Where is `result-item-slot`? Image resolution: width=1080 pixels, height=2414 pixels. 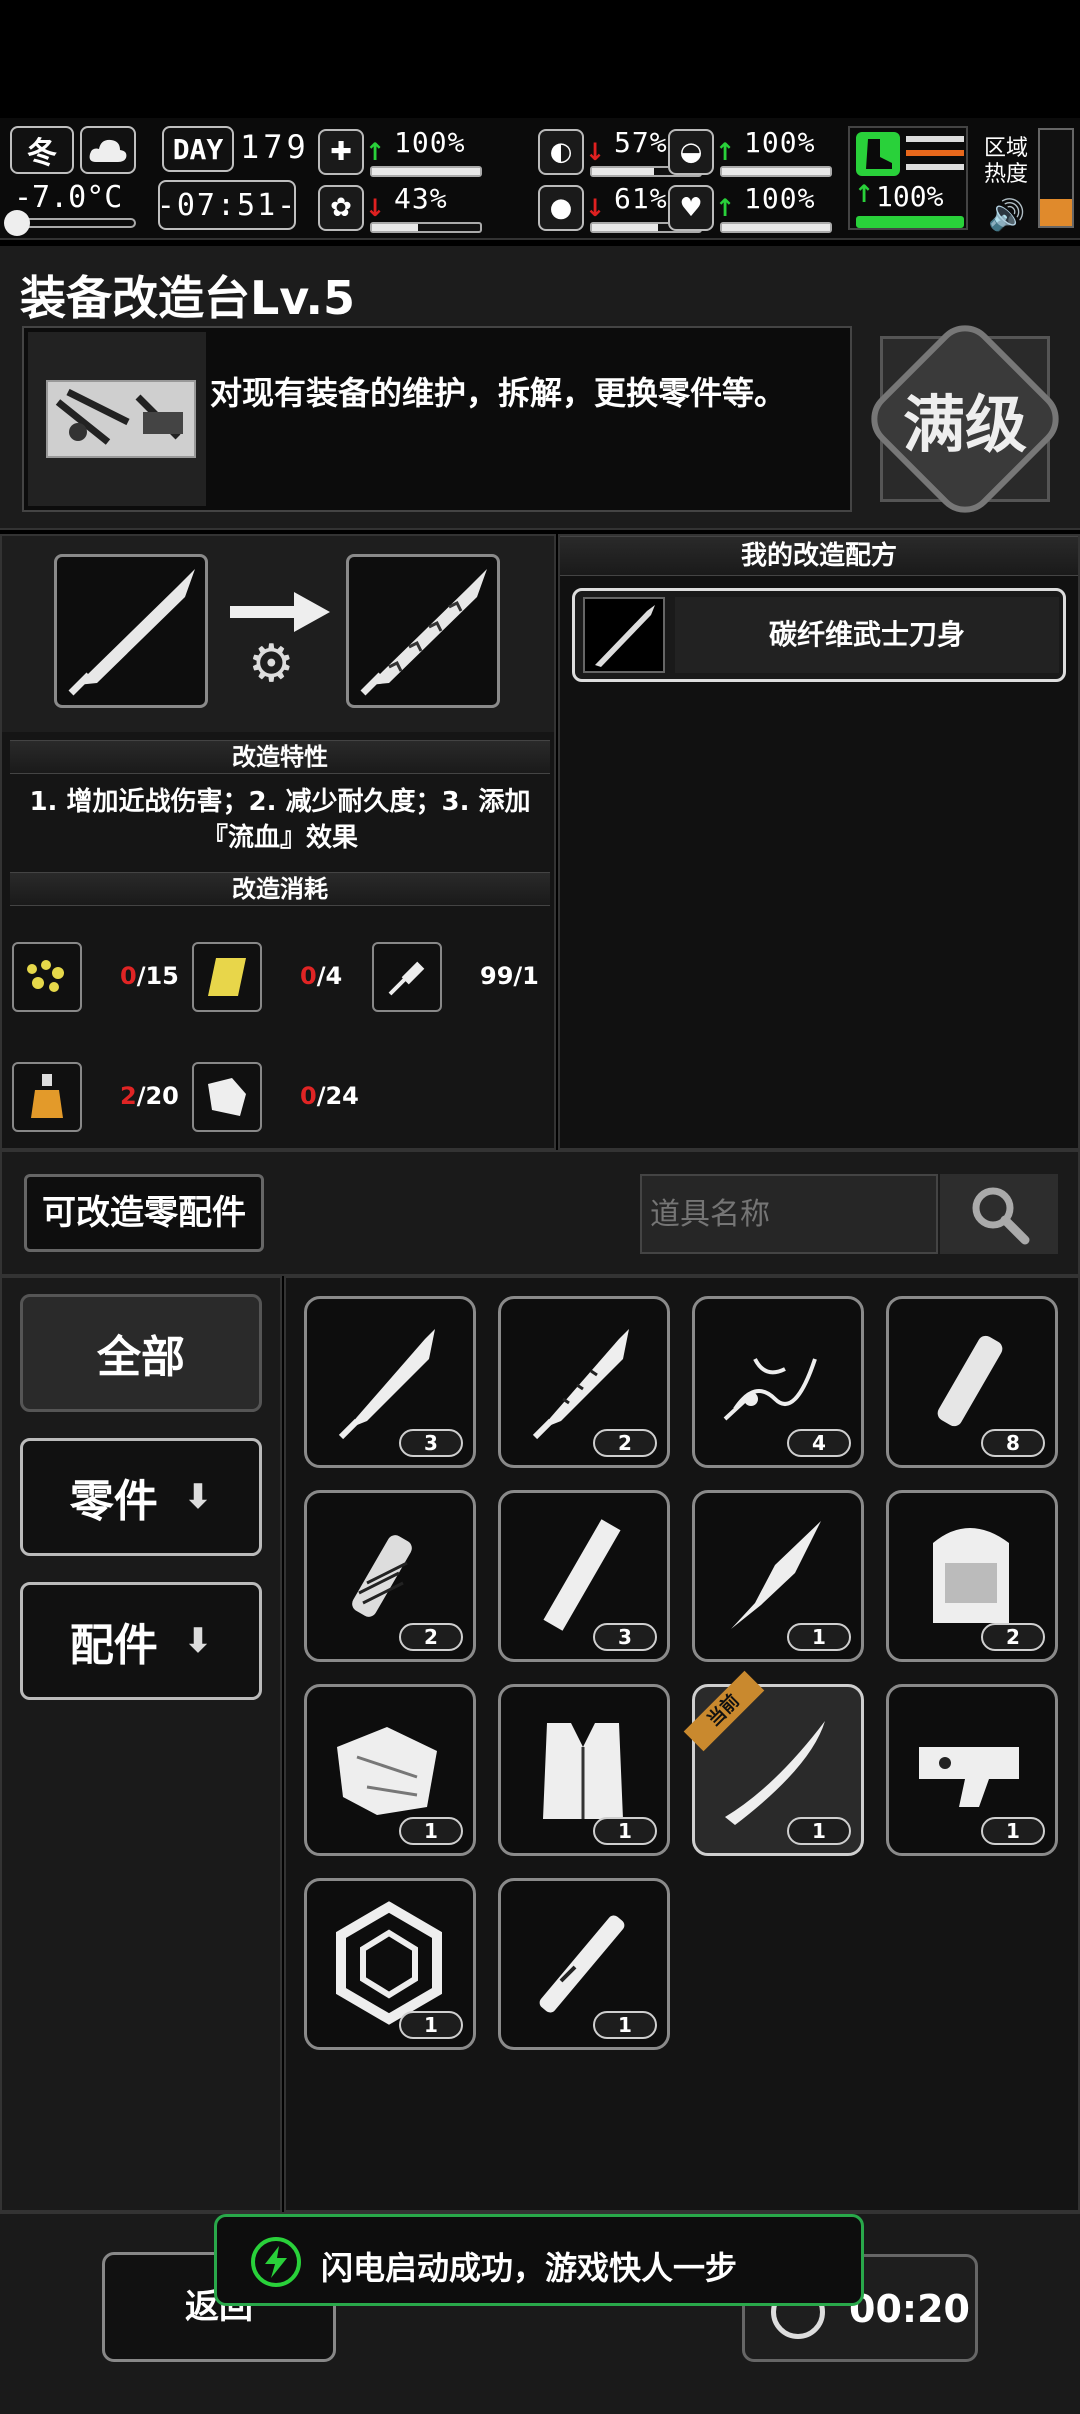 result-item-slot is located at coordinates (423, 631).